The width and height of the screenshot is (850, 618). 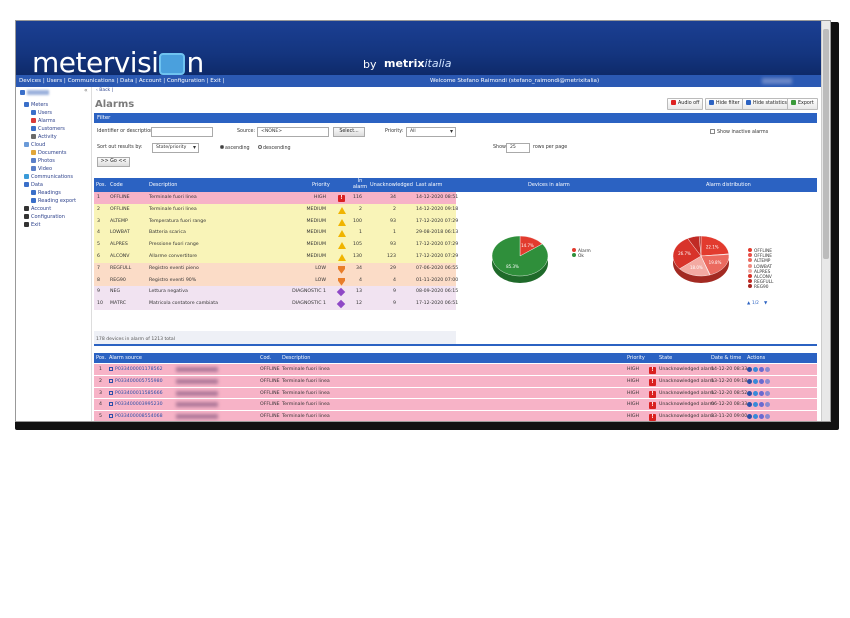 I want to click on rows-per-page-input: 25, so click(x=518, y=148).